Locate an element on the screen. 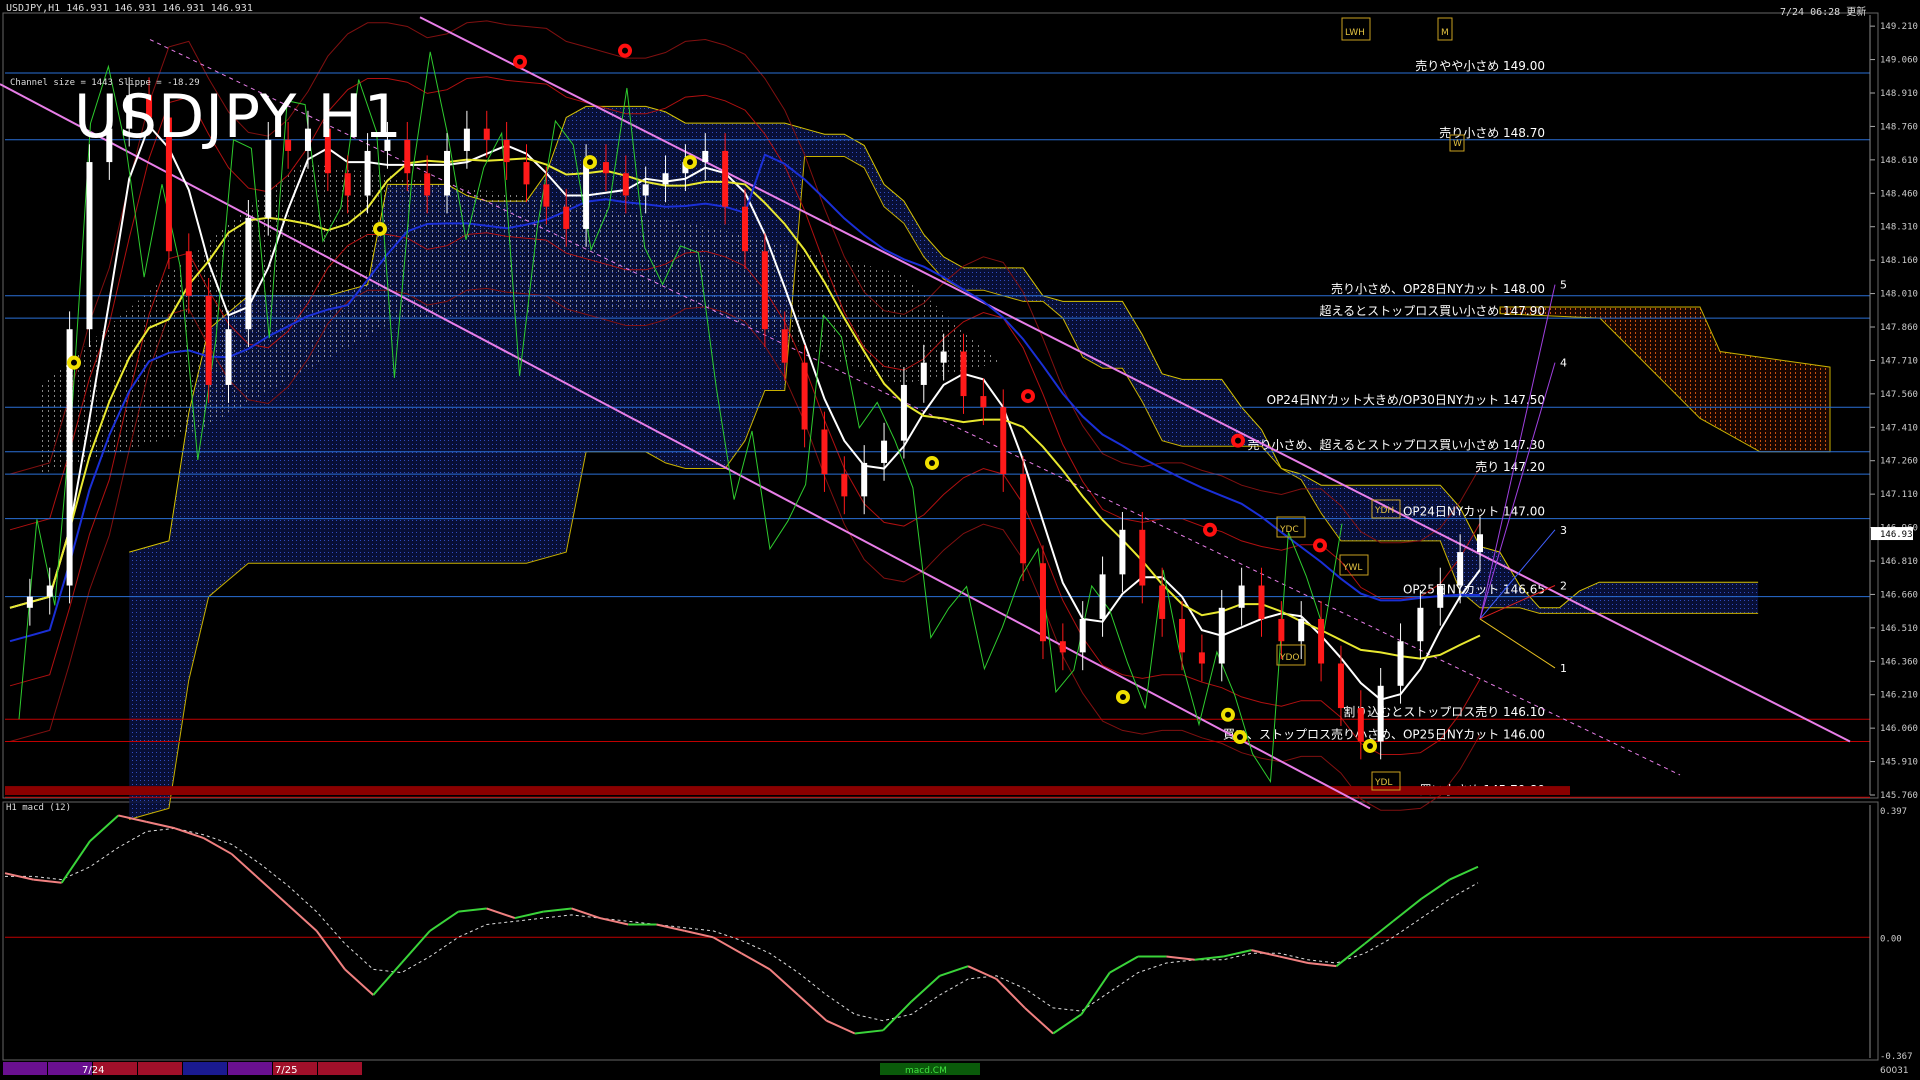 This screenshot has height=1080, width=1920. time-axis-label: 7/24 is located at coordinates (93, 1070).